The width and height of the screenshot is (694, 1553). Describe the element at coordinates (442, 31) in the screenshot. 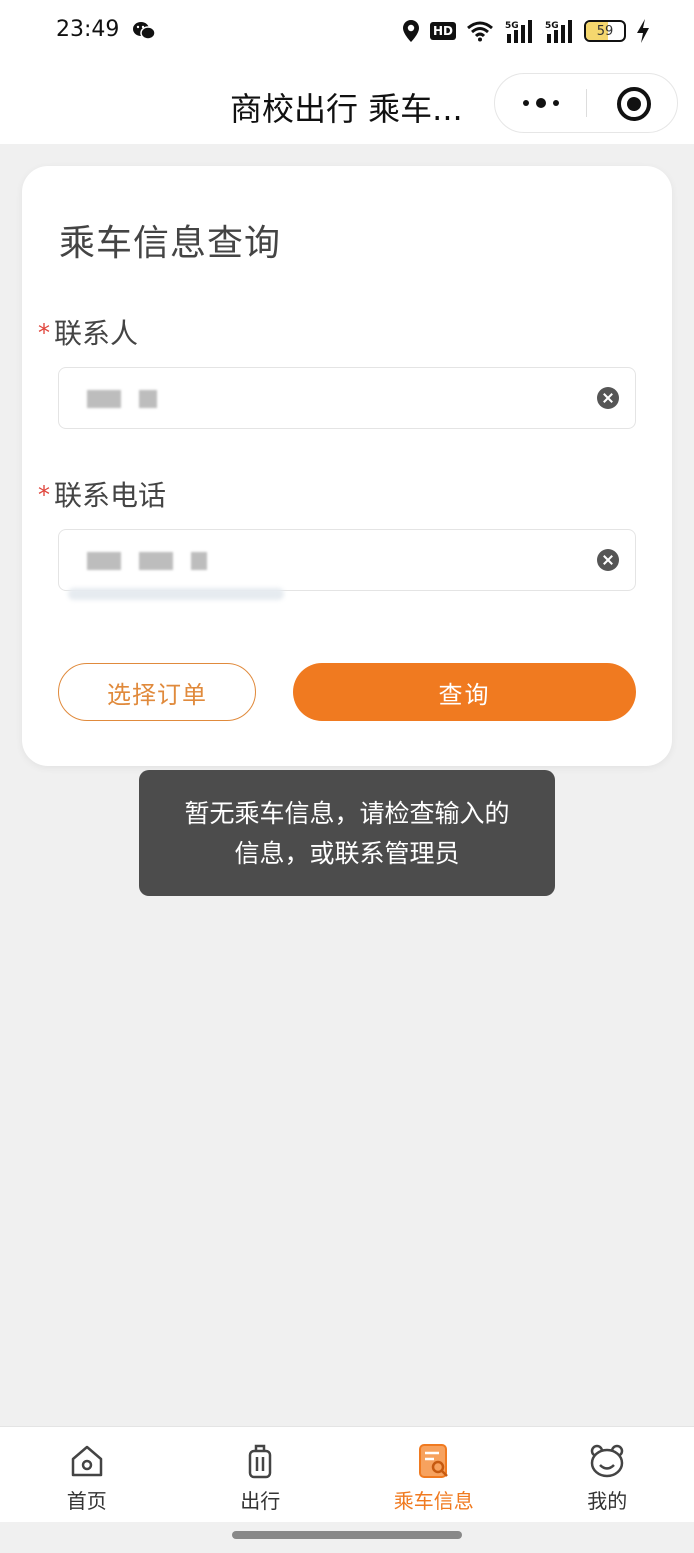

I see `hd-icon: HD` at that location.